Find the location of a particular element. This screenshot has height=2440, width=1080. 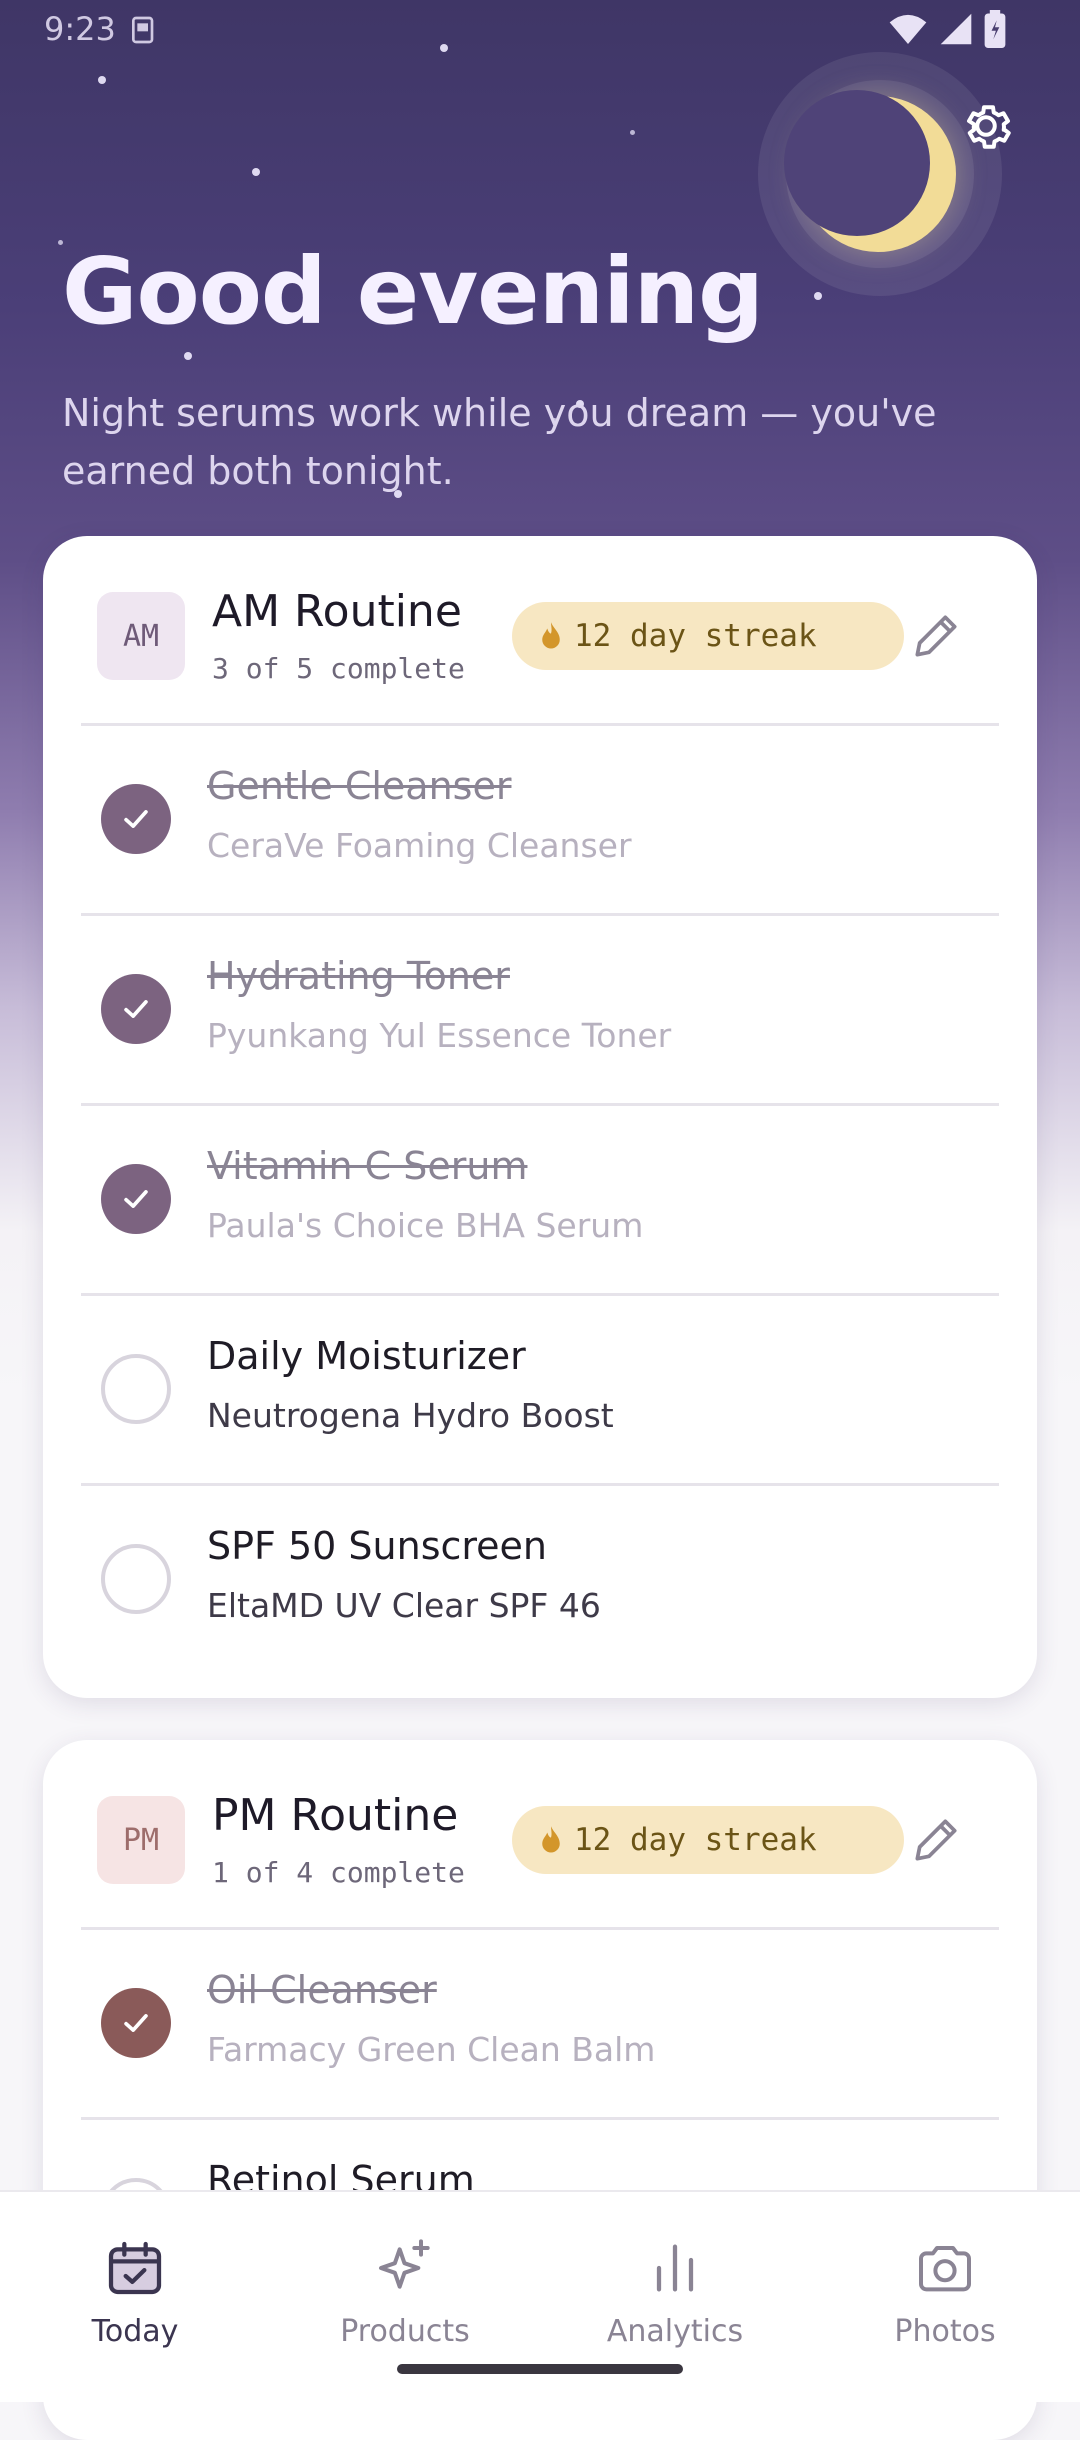

nav-label: Products is located at coordinates (405, 2331).